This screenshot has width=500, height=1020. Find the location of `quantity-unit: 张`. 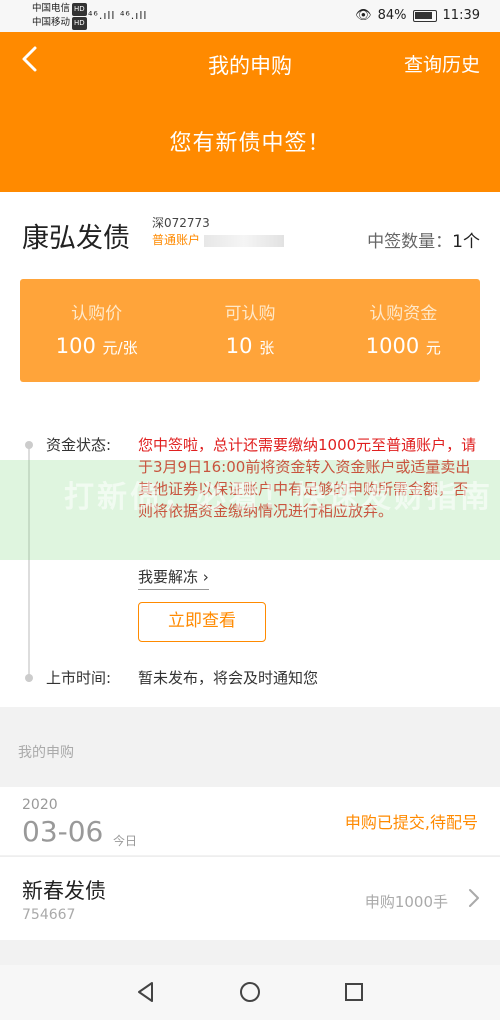

quantity-unit: 张 is located at coordinates (267, 348).